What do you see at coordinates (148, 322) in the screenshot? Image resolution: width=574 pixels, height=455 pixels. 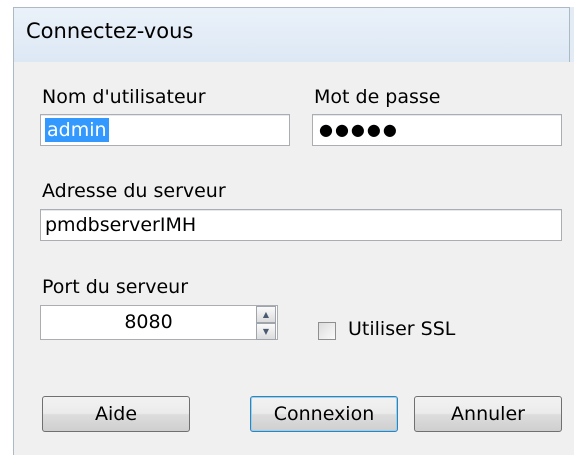 I see `server-port-value: 8080` at bounding box center [148, 322].